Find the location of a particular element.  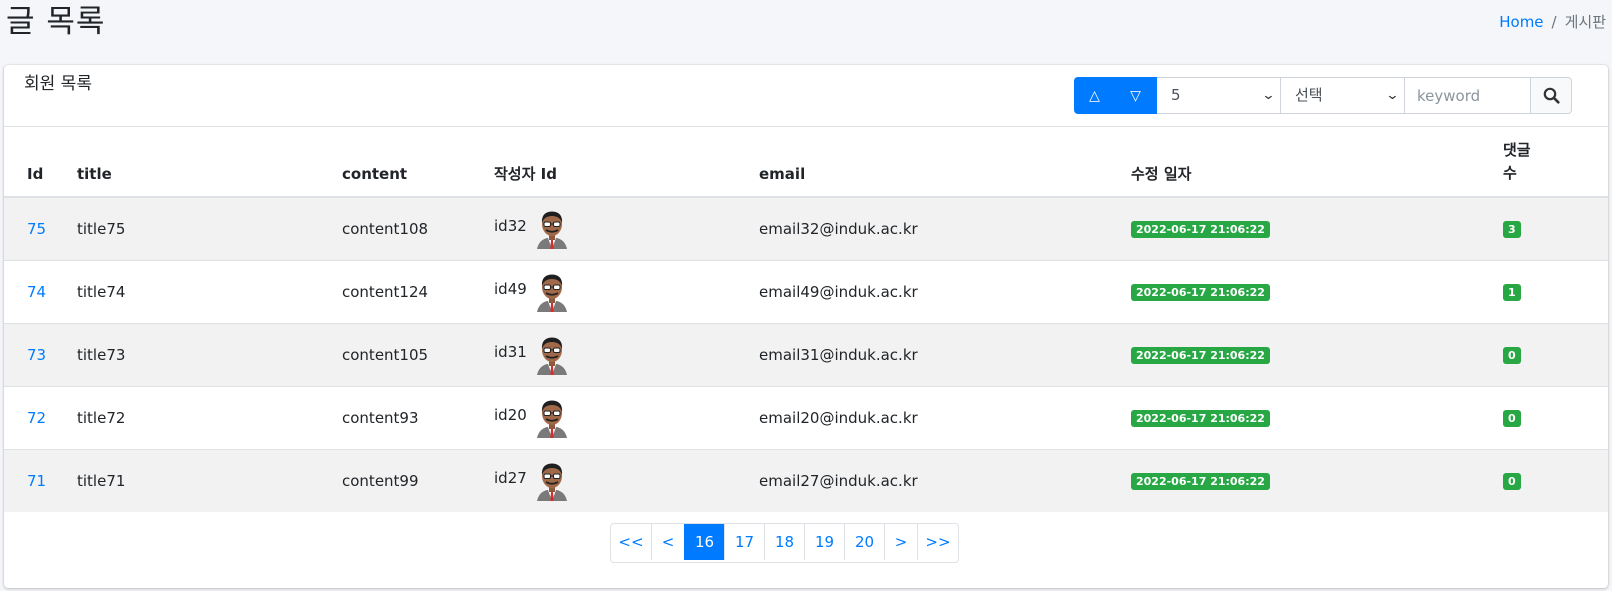

post-content: content105 is located at coordinates (385, 355).